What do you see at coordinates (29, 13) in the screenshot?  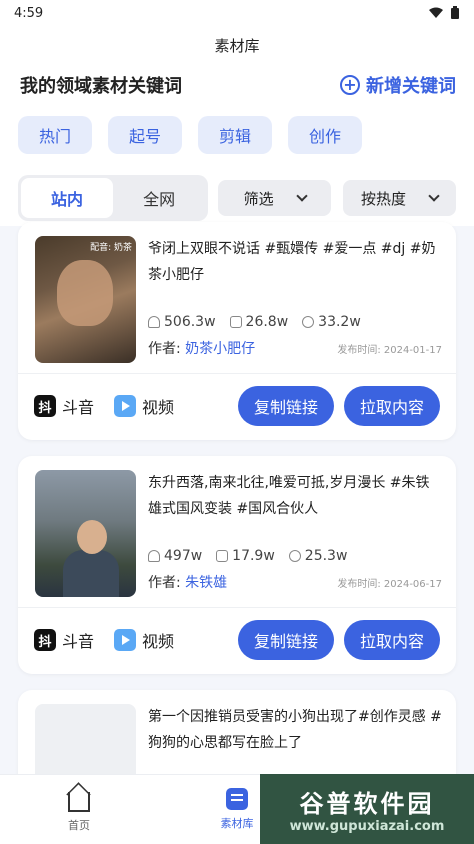 I see `status-time: 4:59` at bounding box center [29, 13].